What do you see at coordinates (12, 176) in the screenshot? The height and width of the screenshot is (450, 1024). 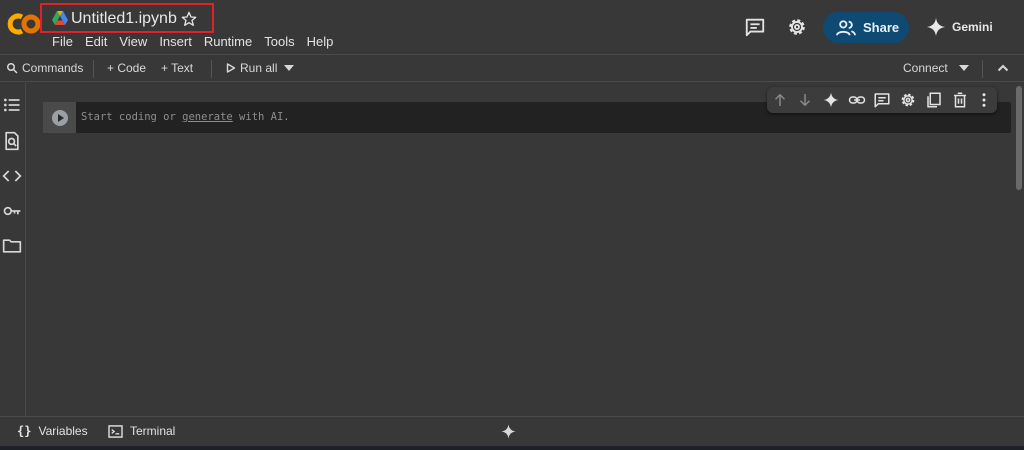 I see `code-snippets-icon` at bounding box center [12, 176].